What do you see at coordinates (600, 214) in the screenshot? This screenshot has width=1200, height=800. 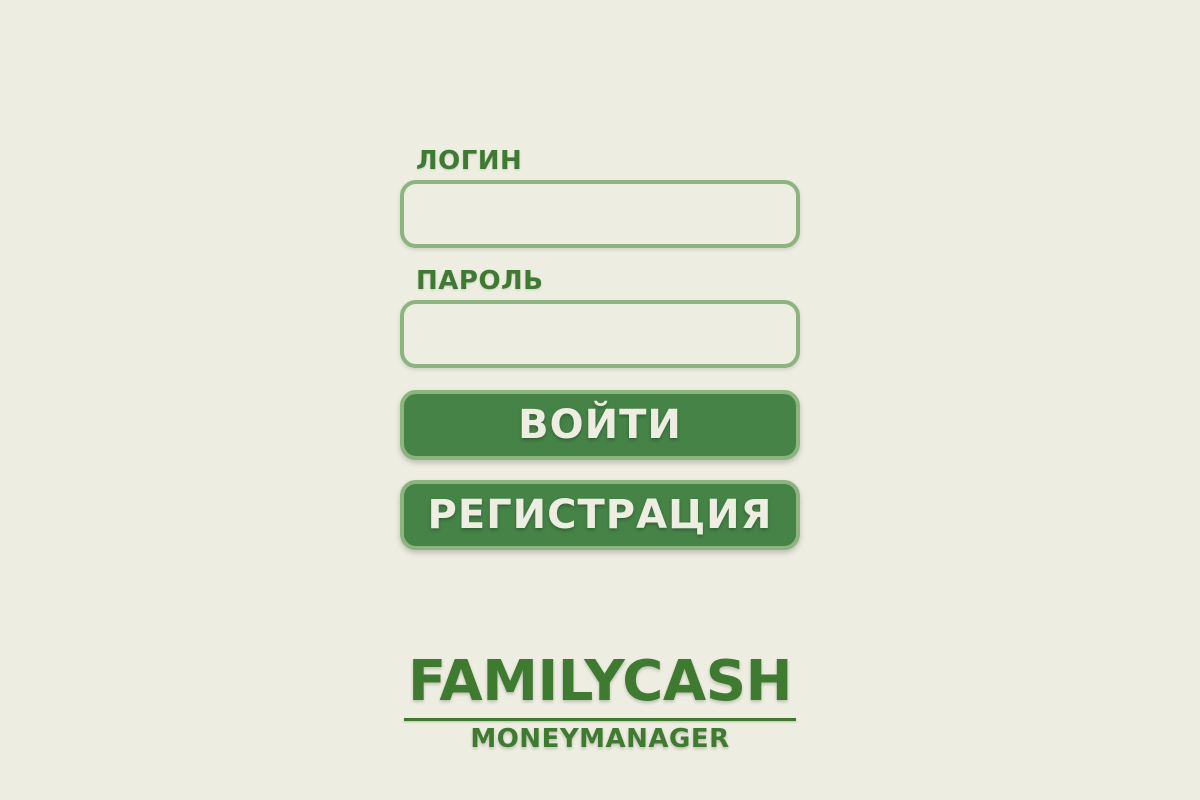 I see `login-input` at bounding box center [600, 214].